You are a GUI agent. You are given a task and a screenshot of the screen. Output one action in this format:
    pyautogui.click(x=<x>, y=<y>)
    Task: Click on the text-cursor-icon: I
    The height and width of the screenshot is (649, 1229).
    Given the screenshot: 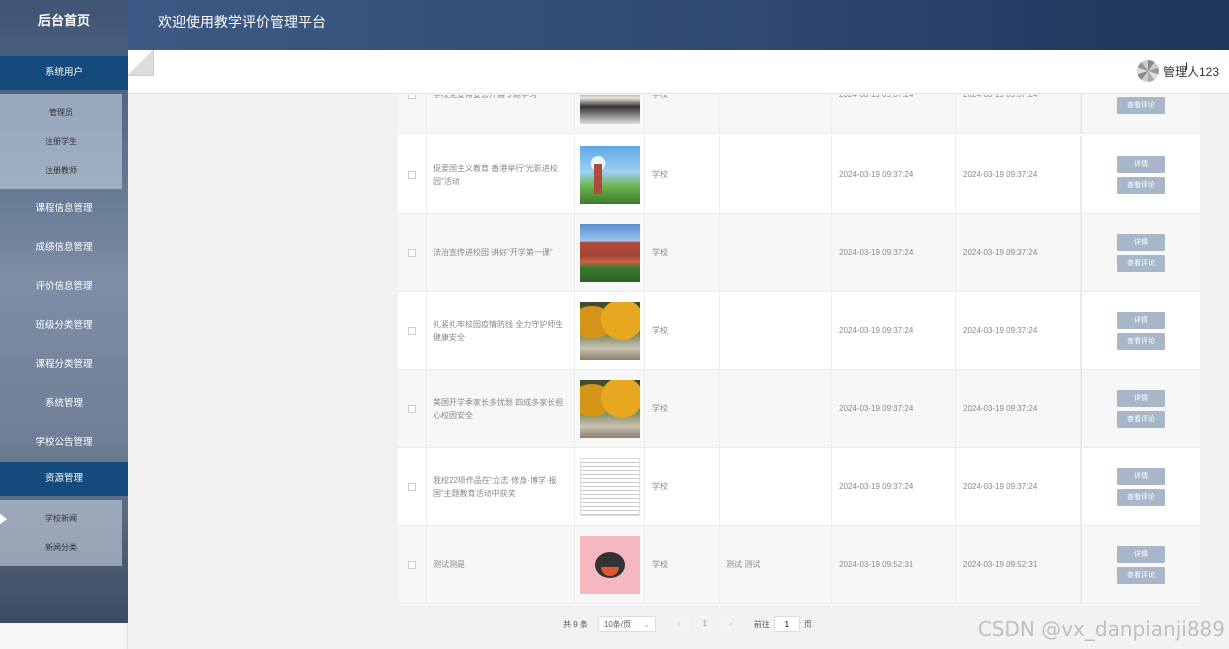 What is the action you would take?
    pyautogui.click(x=1187, y=67)
    